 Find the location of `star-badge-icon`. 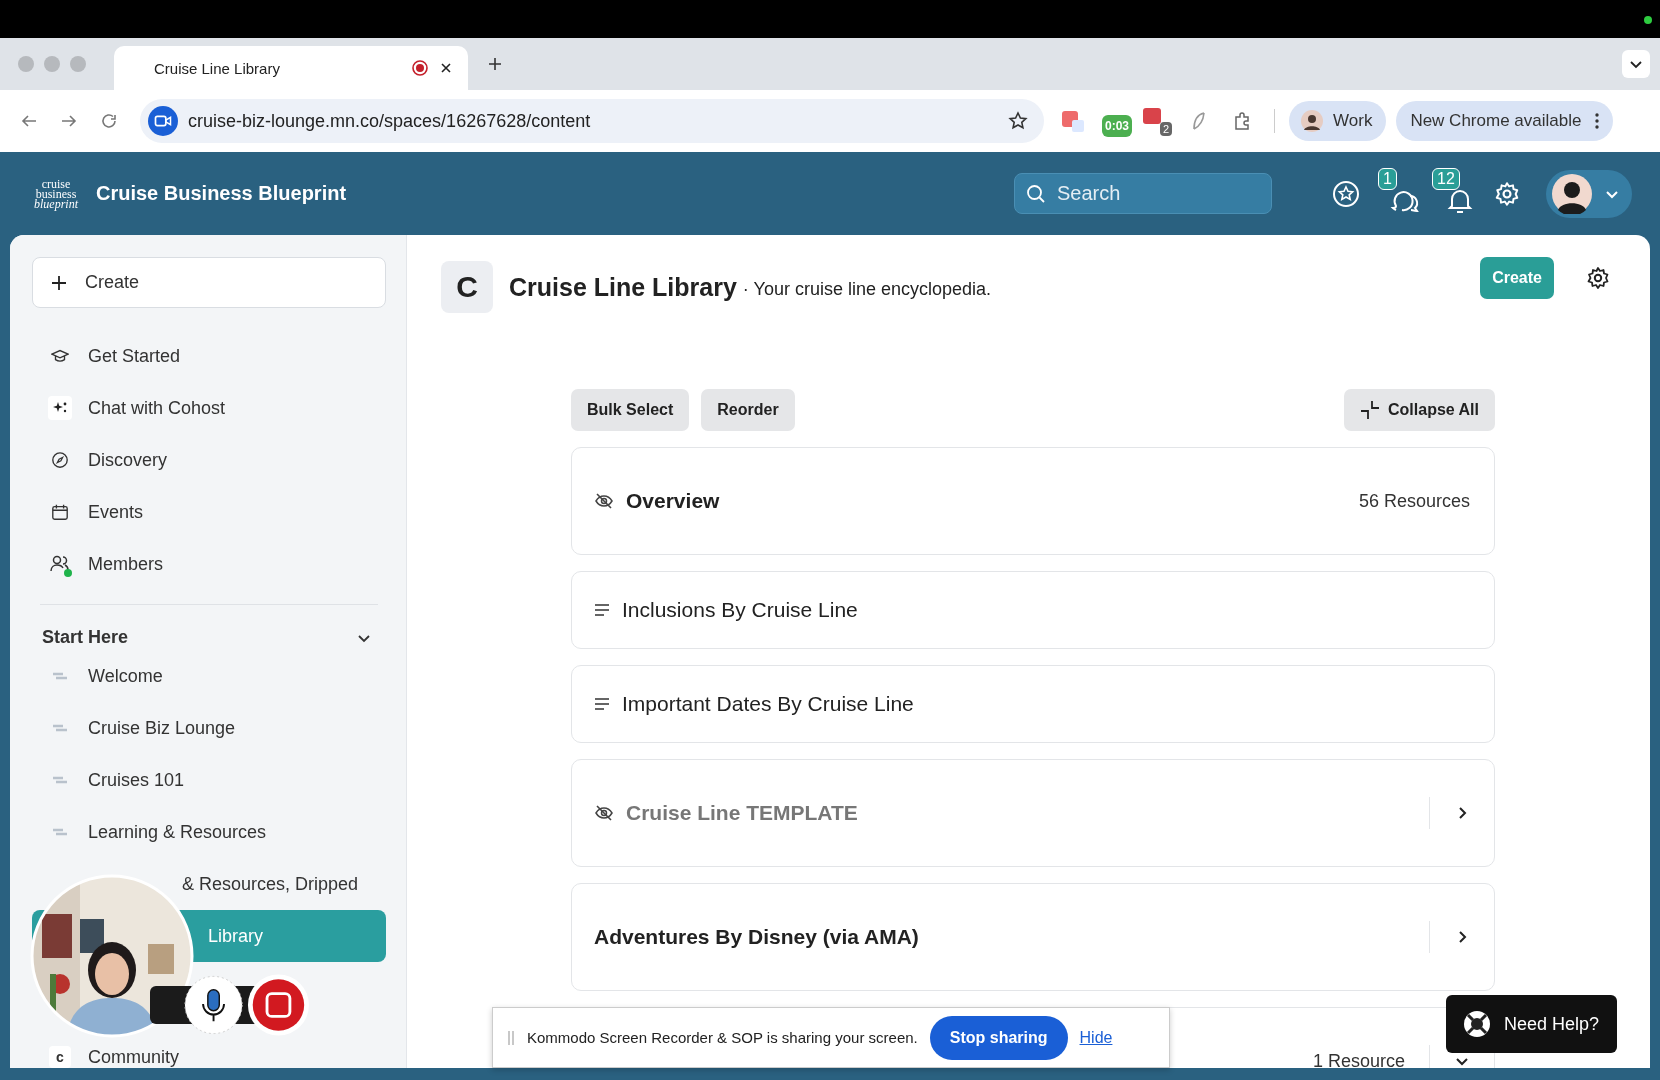

star-badge-icon is located at coordinates (1346, 193).